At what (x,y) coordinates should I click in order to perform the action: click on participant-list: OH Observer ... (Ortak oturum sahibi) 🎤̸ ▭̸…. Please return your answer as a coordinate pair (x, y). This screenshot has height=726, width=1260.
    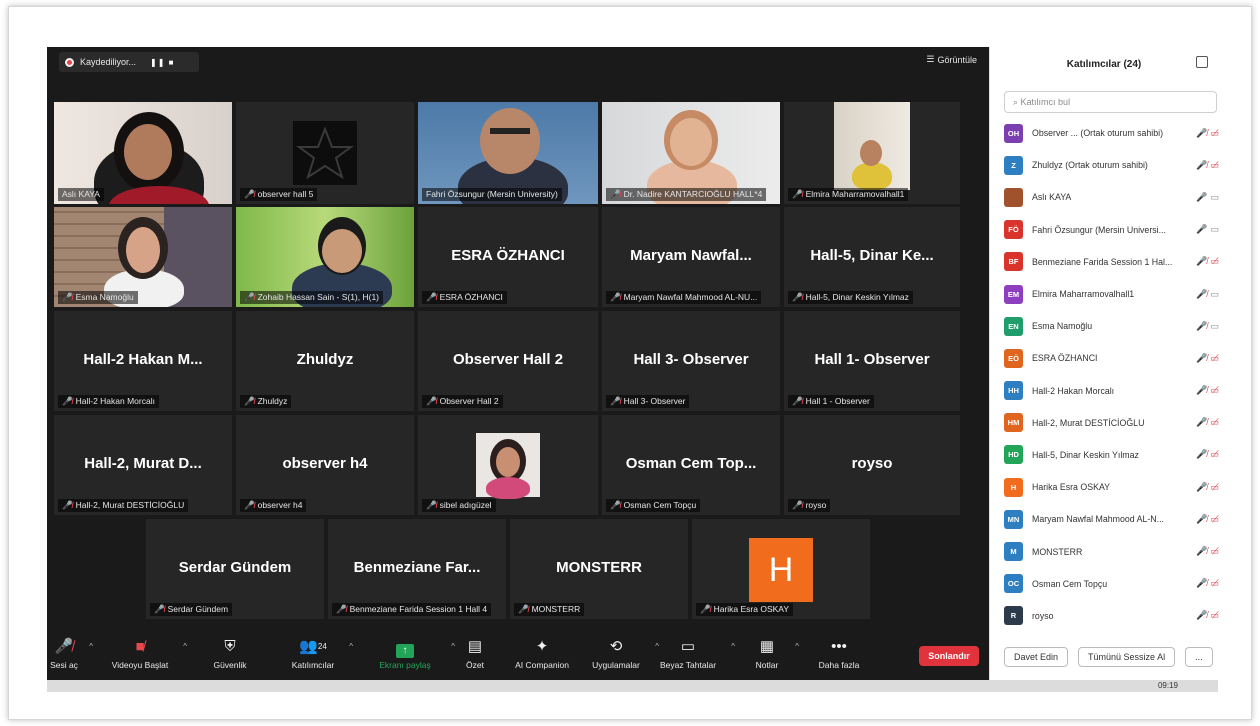
    Looking at the image, I should click on (1111, 374).